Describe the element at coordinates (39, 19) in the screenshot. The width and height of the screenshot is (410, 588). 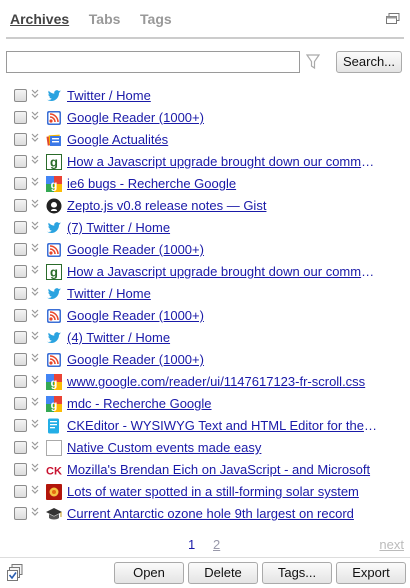
I see `tab-archives: Archives` at that location.